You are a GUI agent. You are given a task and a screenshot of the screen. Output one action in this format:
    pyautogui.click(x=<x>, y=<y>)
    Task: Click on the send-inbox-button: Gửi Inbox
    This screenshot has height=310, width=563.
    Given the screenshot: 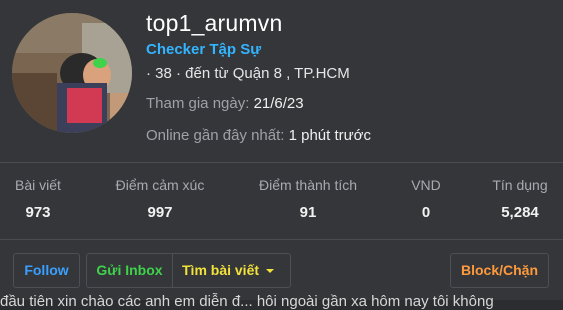 What is the action you would take?
    pyautogui.click(x=130, y=270)
    